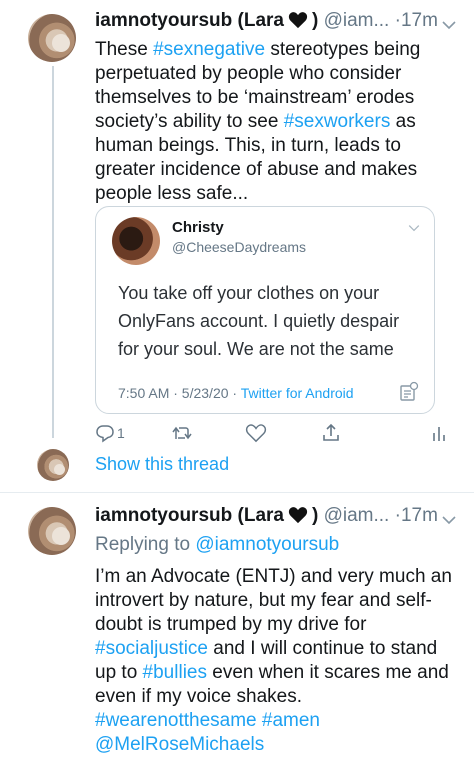 This screenshot has width=474, height=760. I want to click on replying-to: Replying to @iamnotyoursub, so click(277, 545).